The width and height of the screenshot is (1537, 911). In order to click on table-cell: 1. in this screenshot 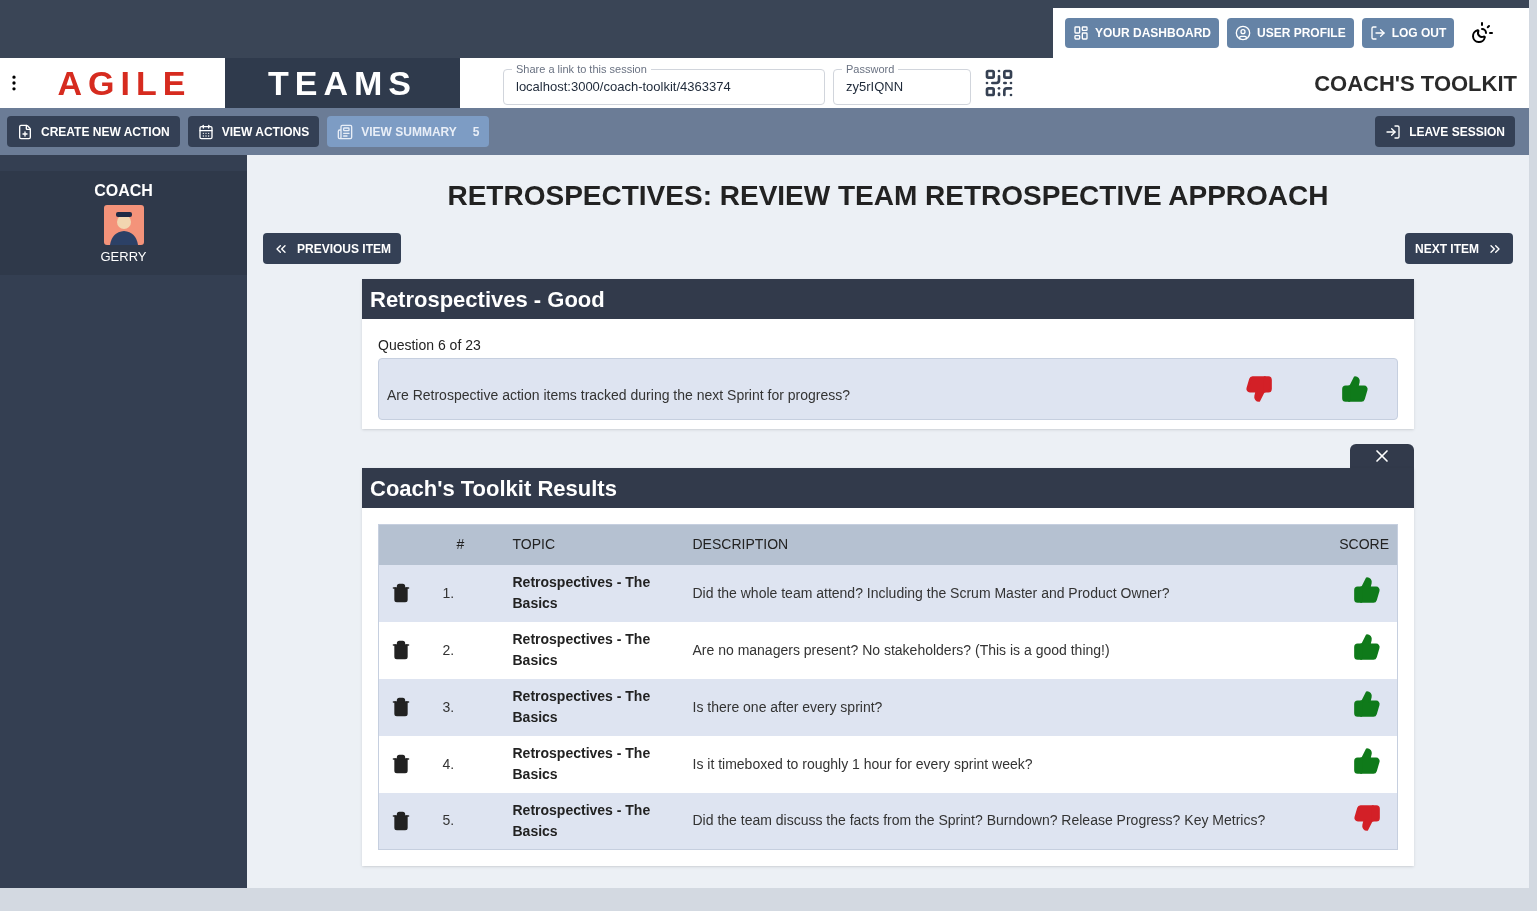, I will do `click(477, 593)`.